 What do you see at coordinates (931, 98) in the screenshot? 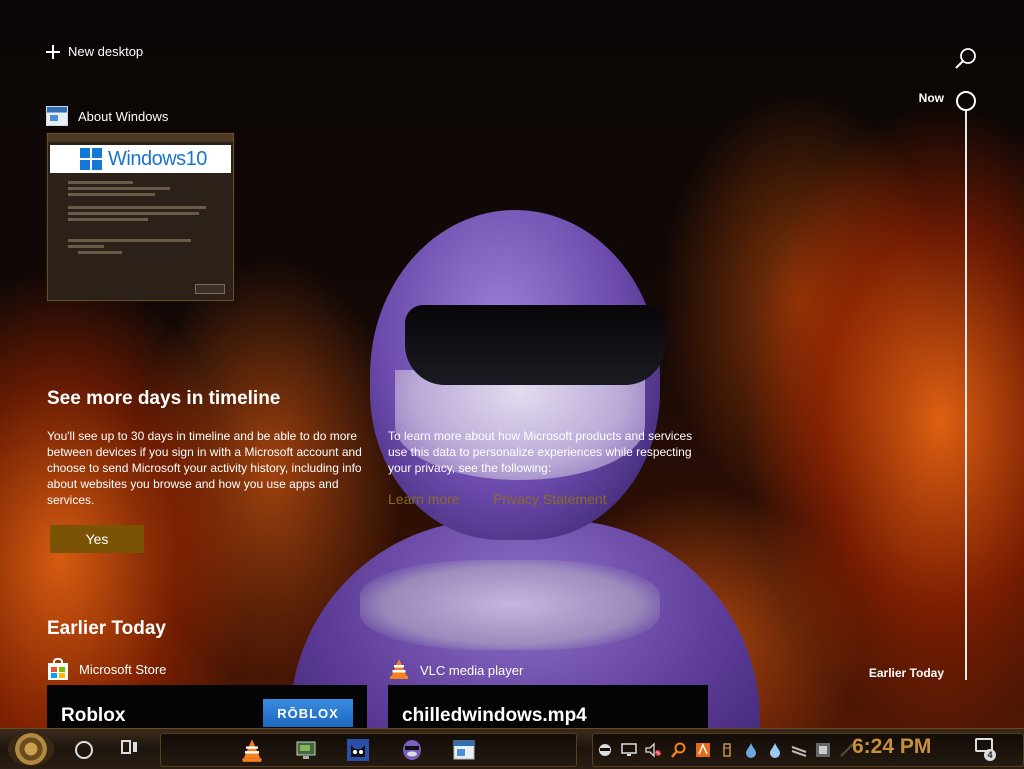
I see `timeline-now-label: Now` at bounding box center [931, 98].